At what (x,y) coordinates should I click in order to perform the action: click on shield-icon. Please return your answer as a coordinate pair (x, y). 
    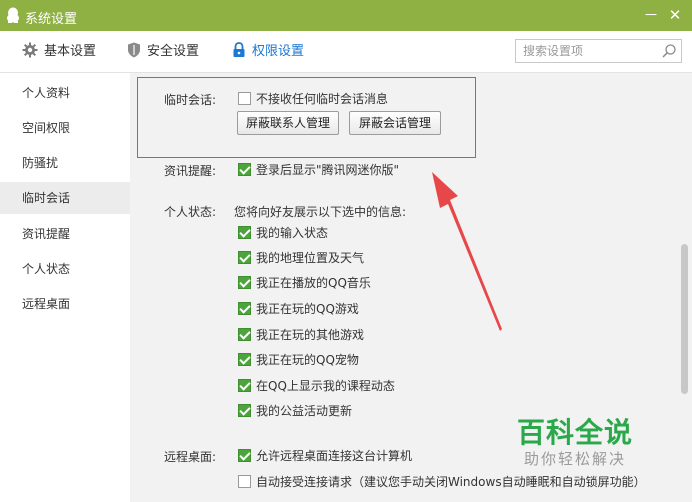
    Looking at the image, I should click on (134, 50).